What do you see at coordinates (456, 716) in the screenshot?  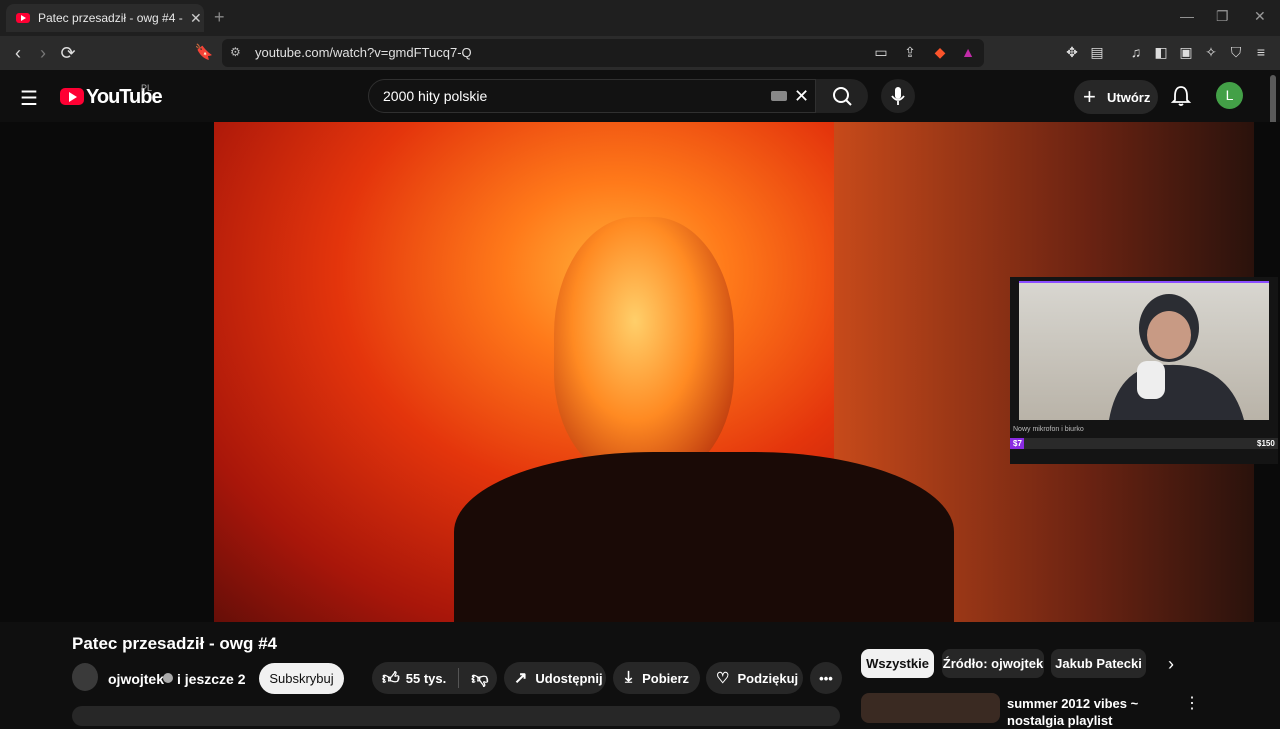 I see `description-box` at bounding box center [456, 716].